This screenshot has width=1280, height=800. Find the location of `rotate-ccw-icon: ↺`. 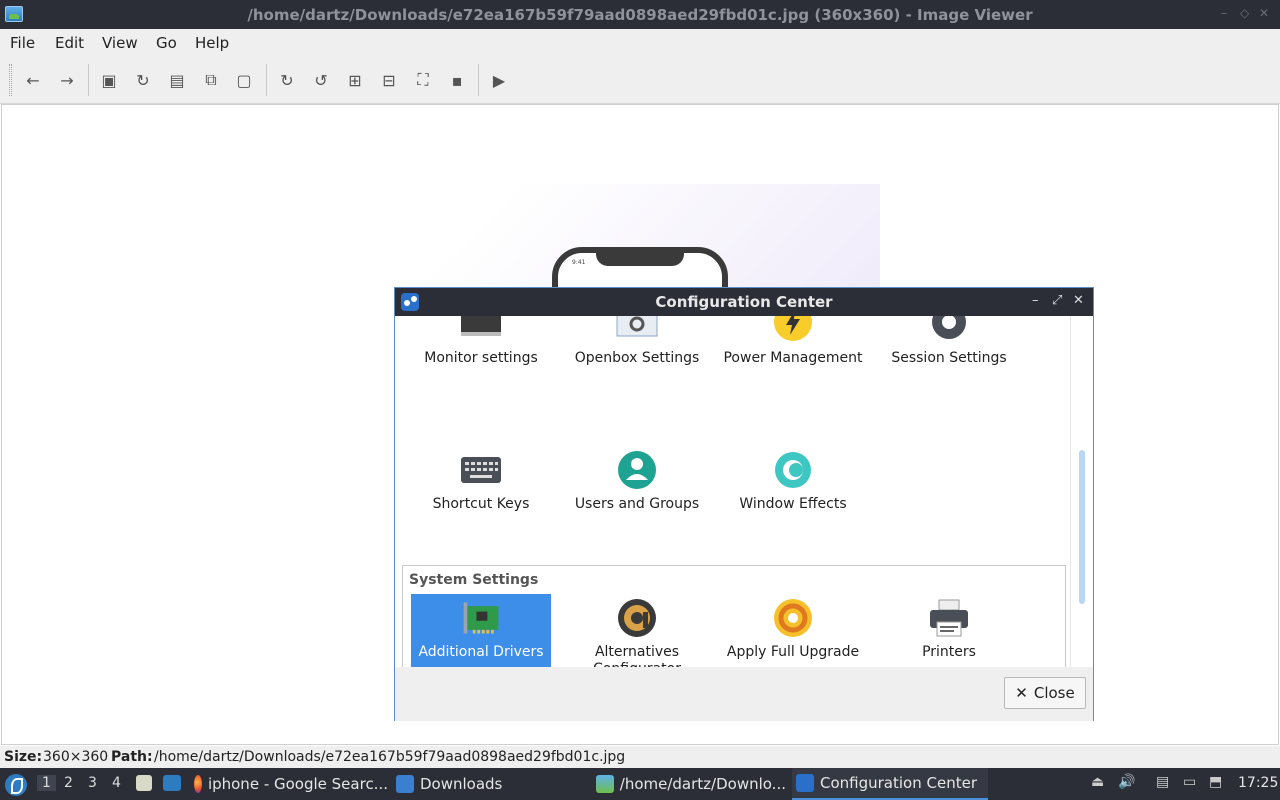

rotate-ccw-icon: ↺ is located at coordinates (321, 80).